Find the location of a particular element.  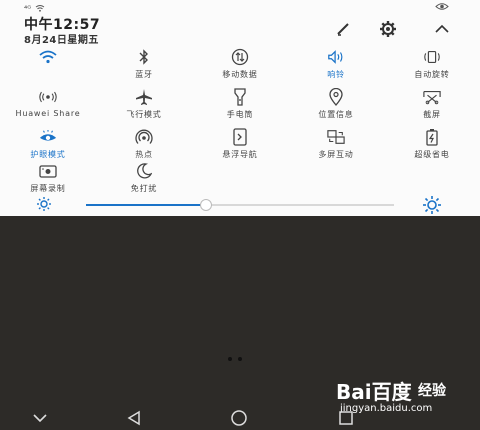

watermark-logo: Bai百度 is located at coordinates (374, 392).